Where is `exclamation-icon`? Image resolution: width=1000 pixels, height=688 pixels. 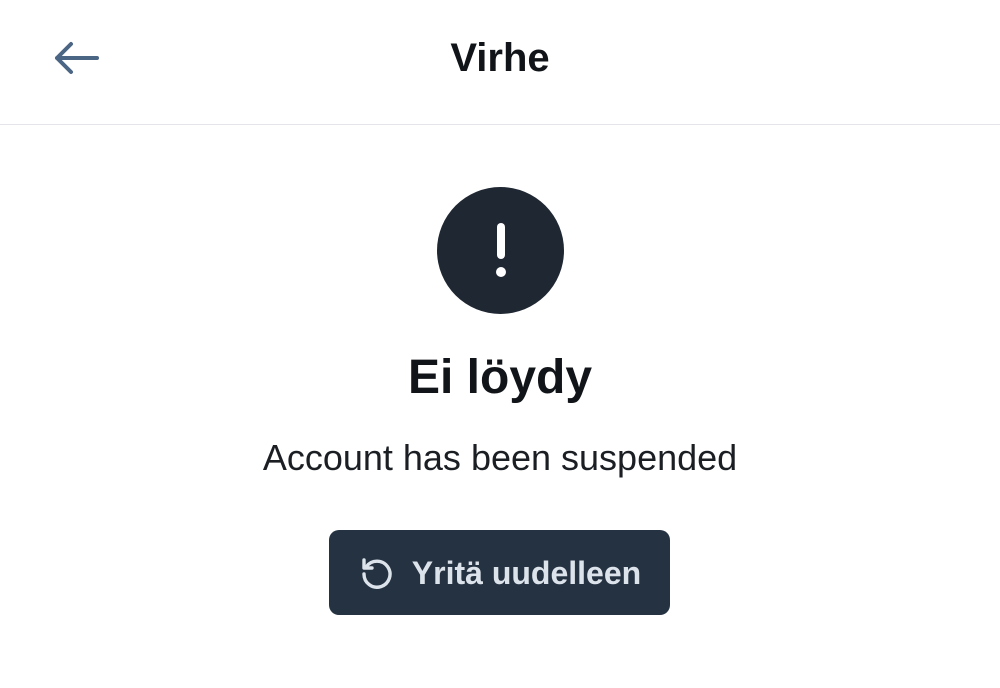 exclamation-icon is located at coordinates (500, 250).